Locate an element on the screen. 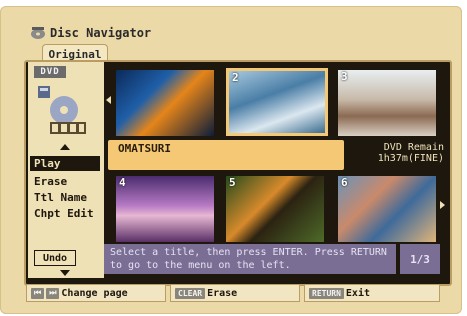 The image size is (467, 316). title-thumbnail-2: 2 is located at coordinates (277, 102).